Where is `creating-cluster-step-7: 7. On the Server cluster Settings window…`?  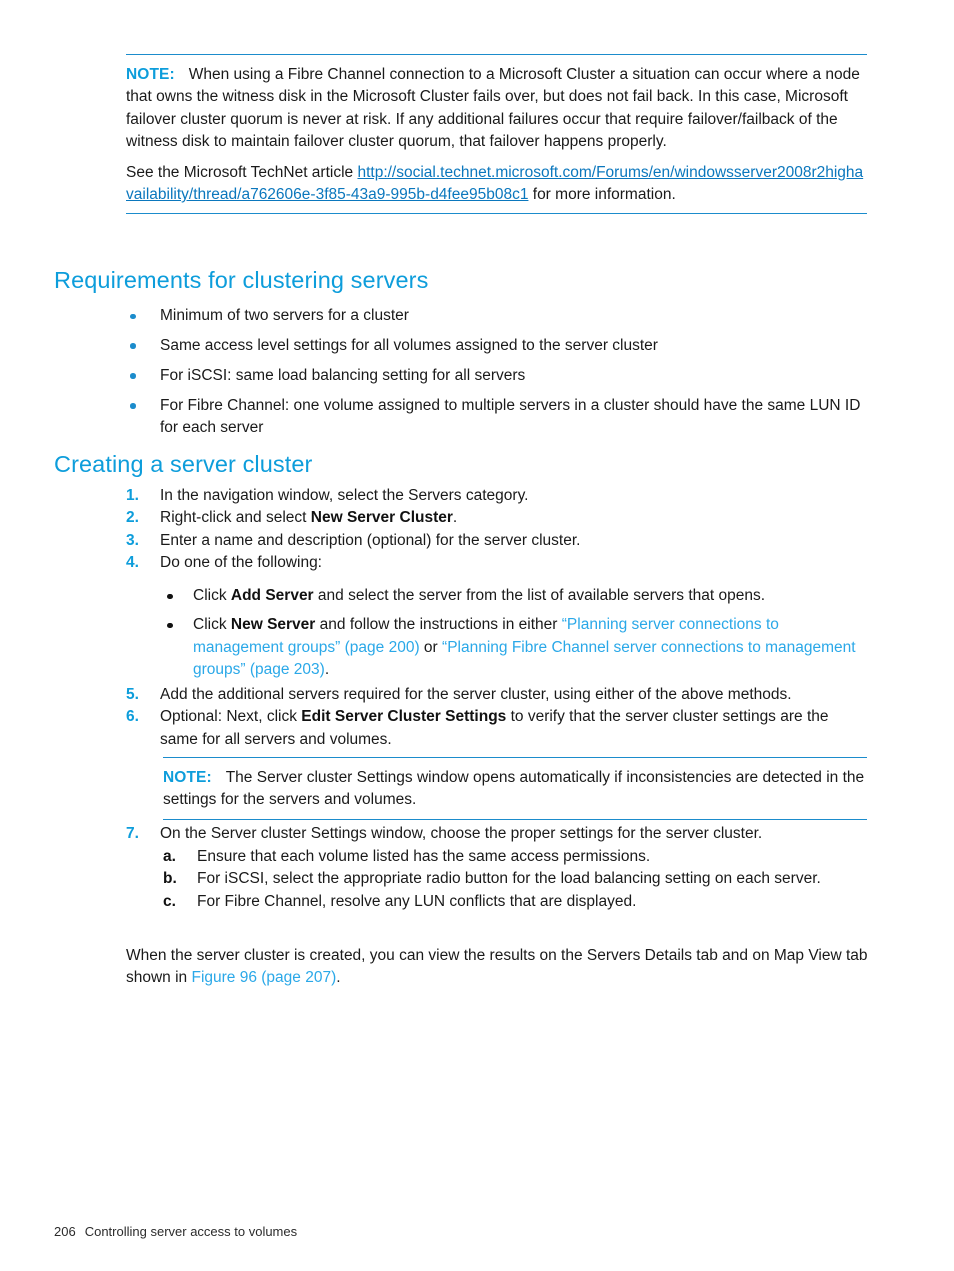 creating-cluster-step-7: 7. On the Server cluster Settings window… is located at coordinates (497, 834).